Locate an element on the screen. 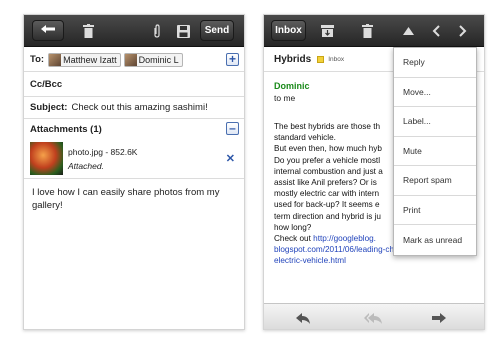 This screenshot has height=340, width=500. subject-row: Subject: Check out this amazing sashimi! is located at coordinates (134, 108).